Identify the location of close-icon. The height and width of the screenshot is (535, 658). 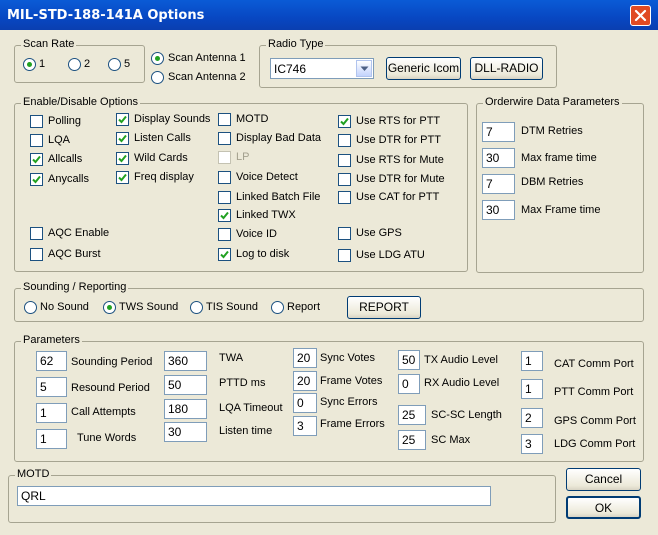
(640, 15).